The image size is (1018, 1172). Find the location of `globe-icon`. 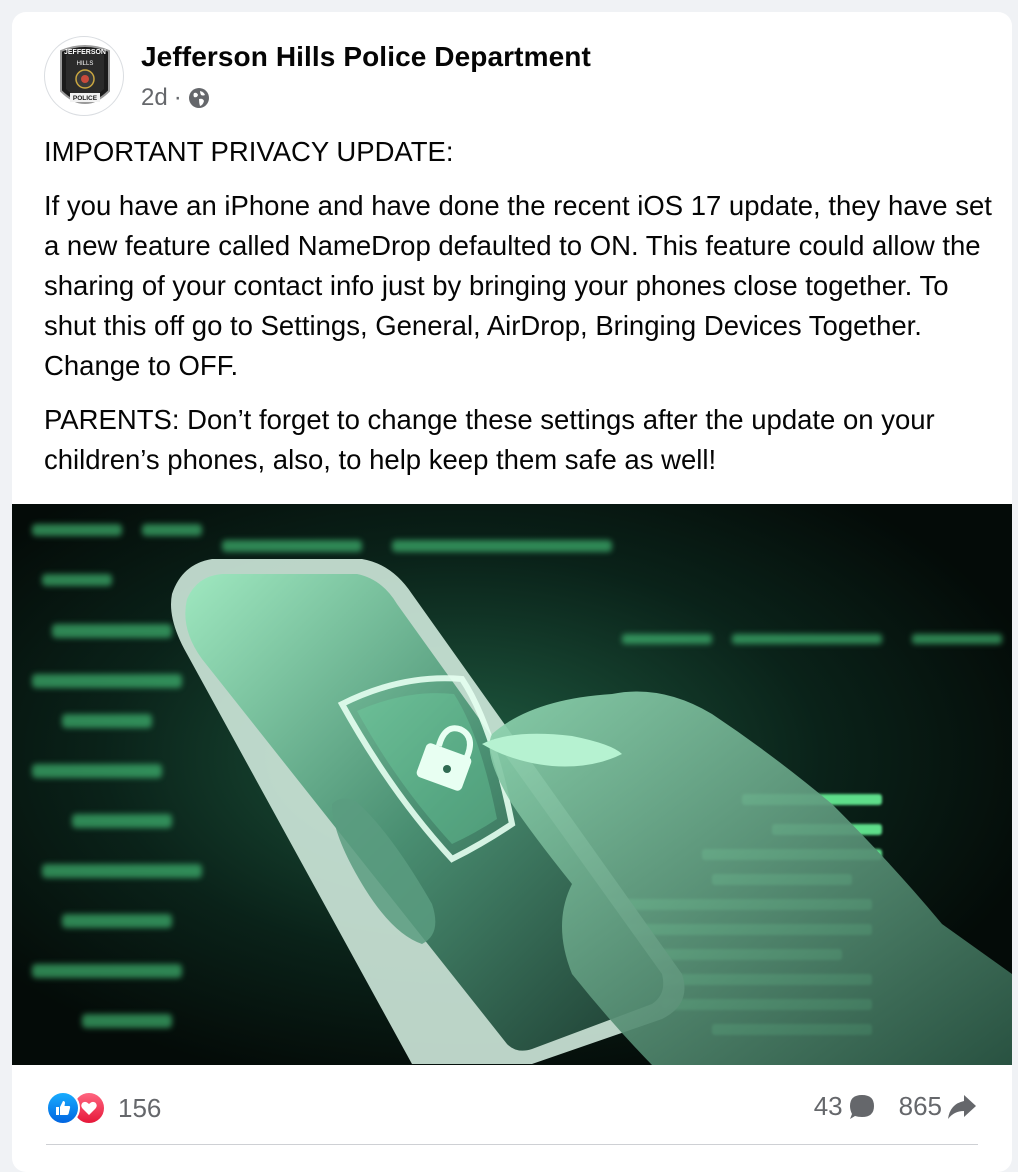

globe-icon is located at coordinates (199, 98).